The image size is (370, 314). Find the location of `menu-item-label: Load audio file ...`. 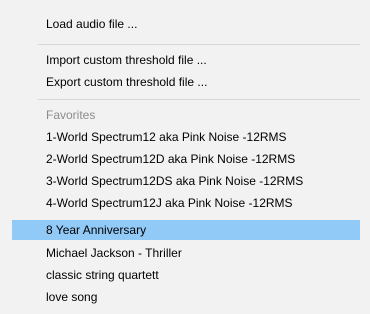

menu-item-label: Load audio file ... is located at coordinates (92, 24).